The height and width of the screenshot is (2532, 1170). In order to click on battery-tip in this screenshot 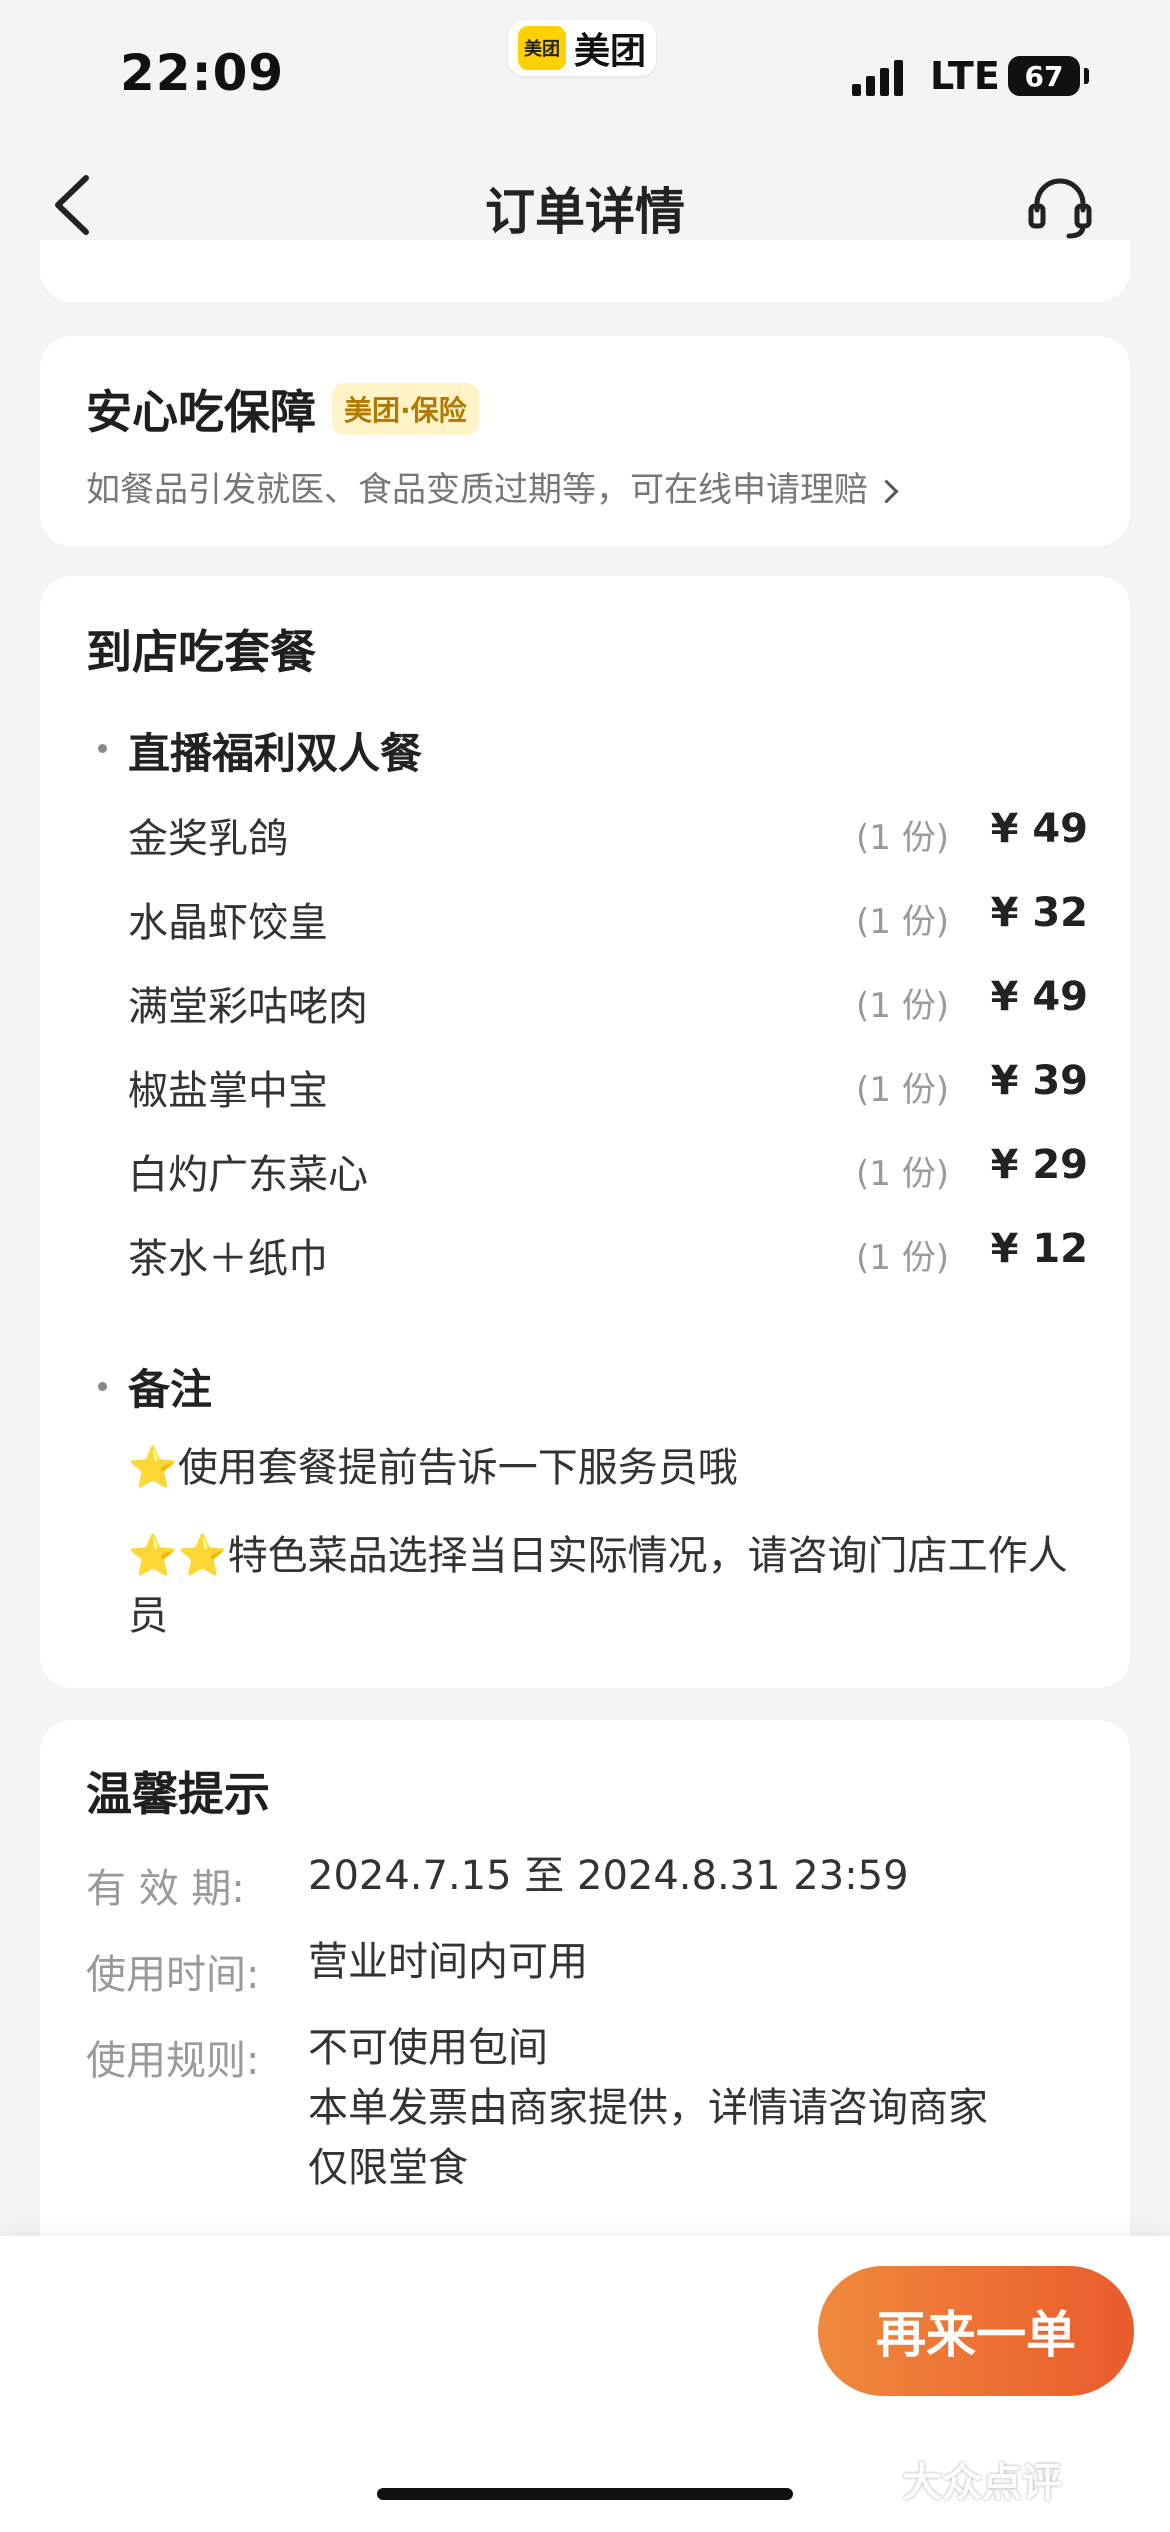, I will do `click(1086, 76)`.